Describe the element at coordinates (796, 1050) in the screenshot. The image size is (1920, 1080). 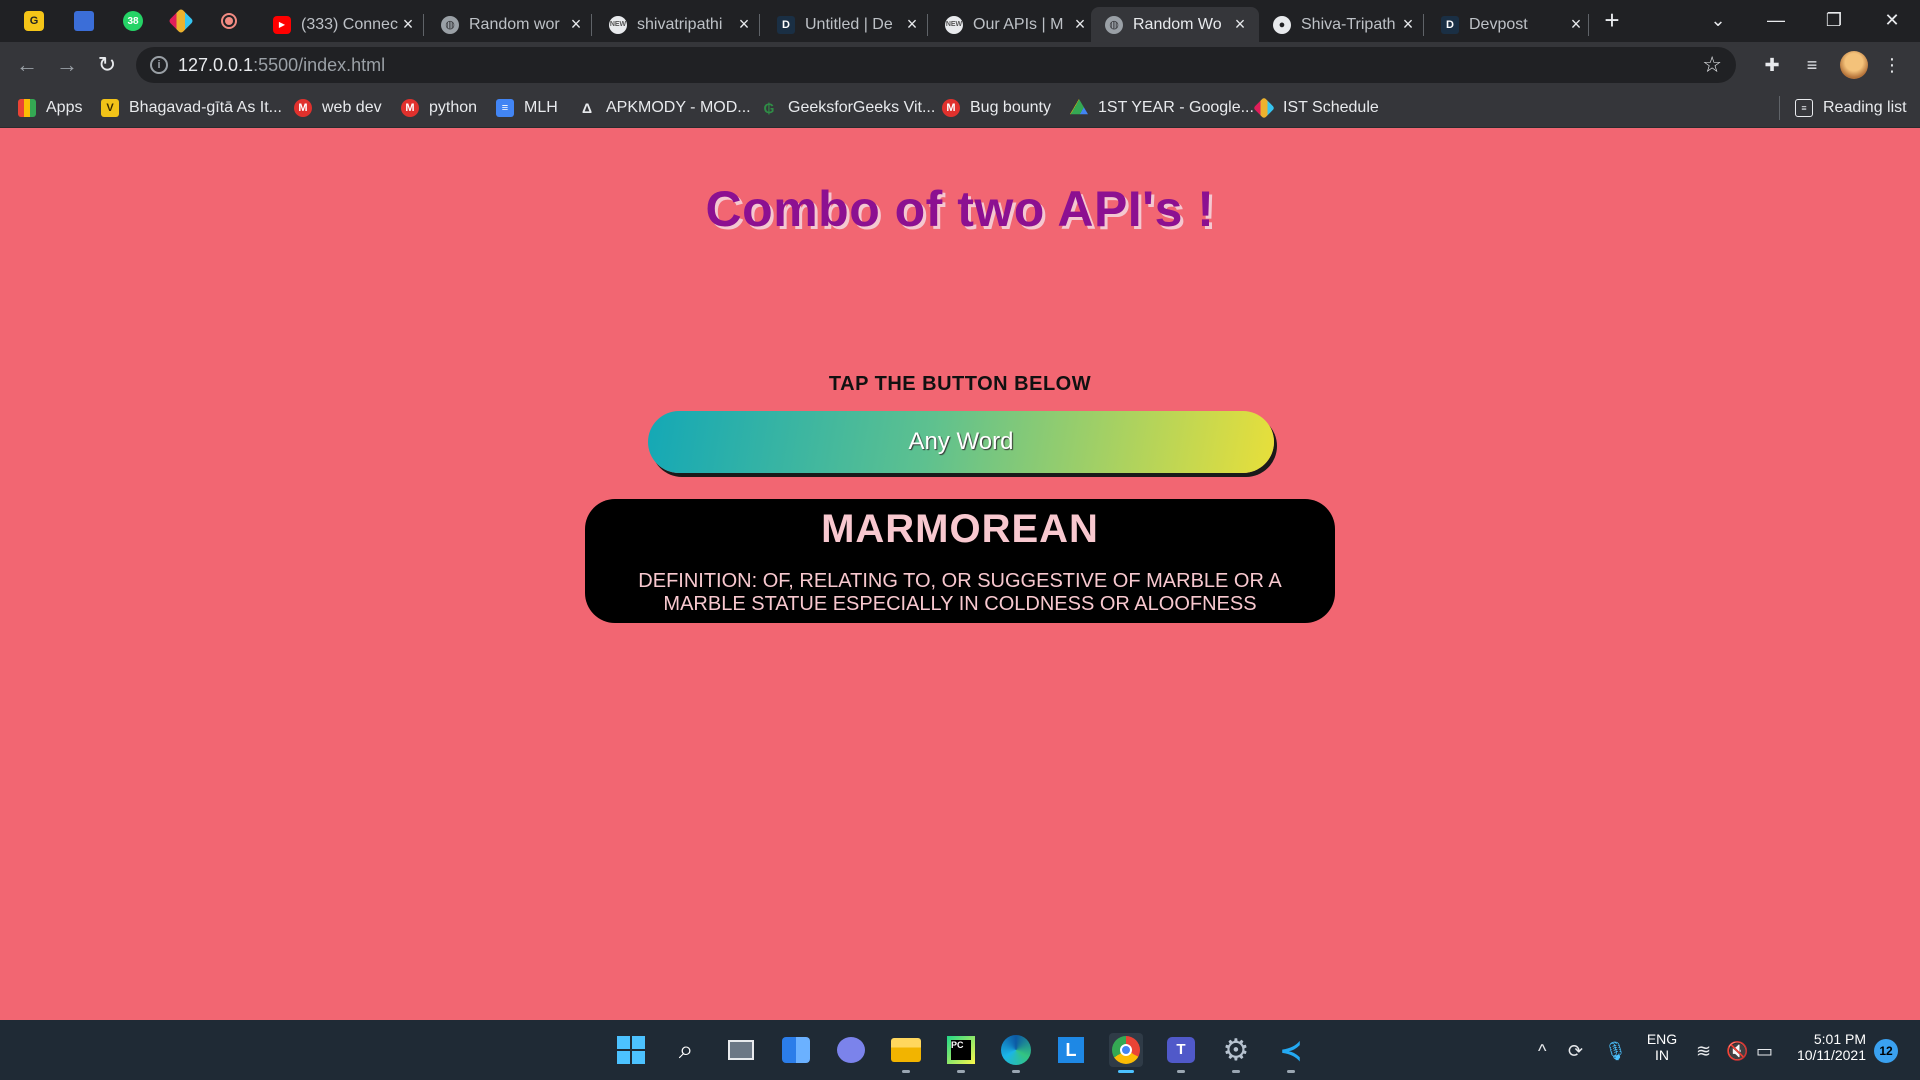
I see `widgets-button` at that location.